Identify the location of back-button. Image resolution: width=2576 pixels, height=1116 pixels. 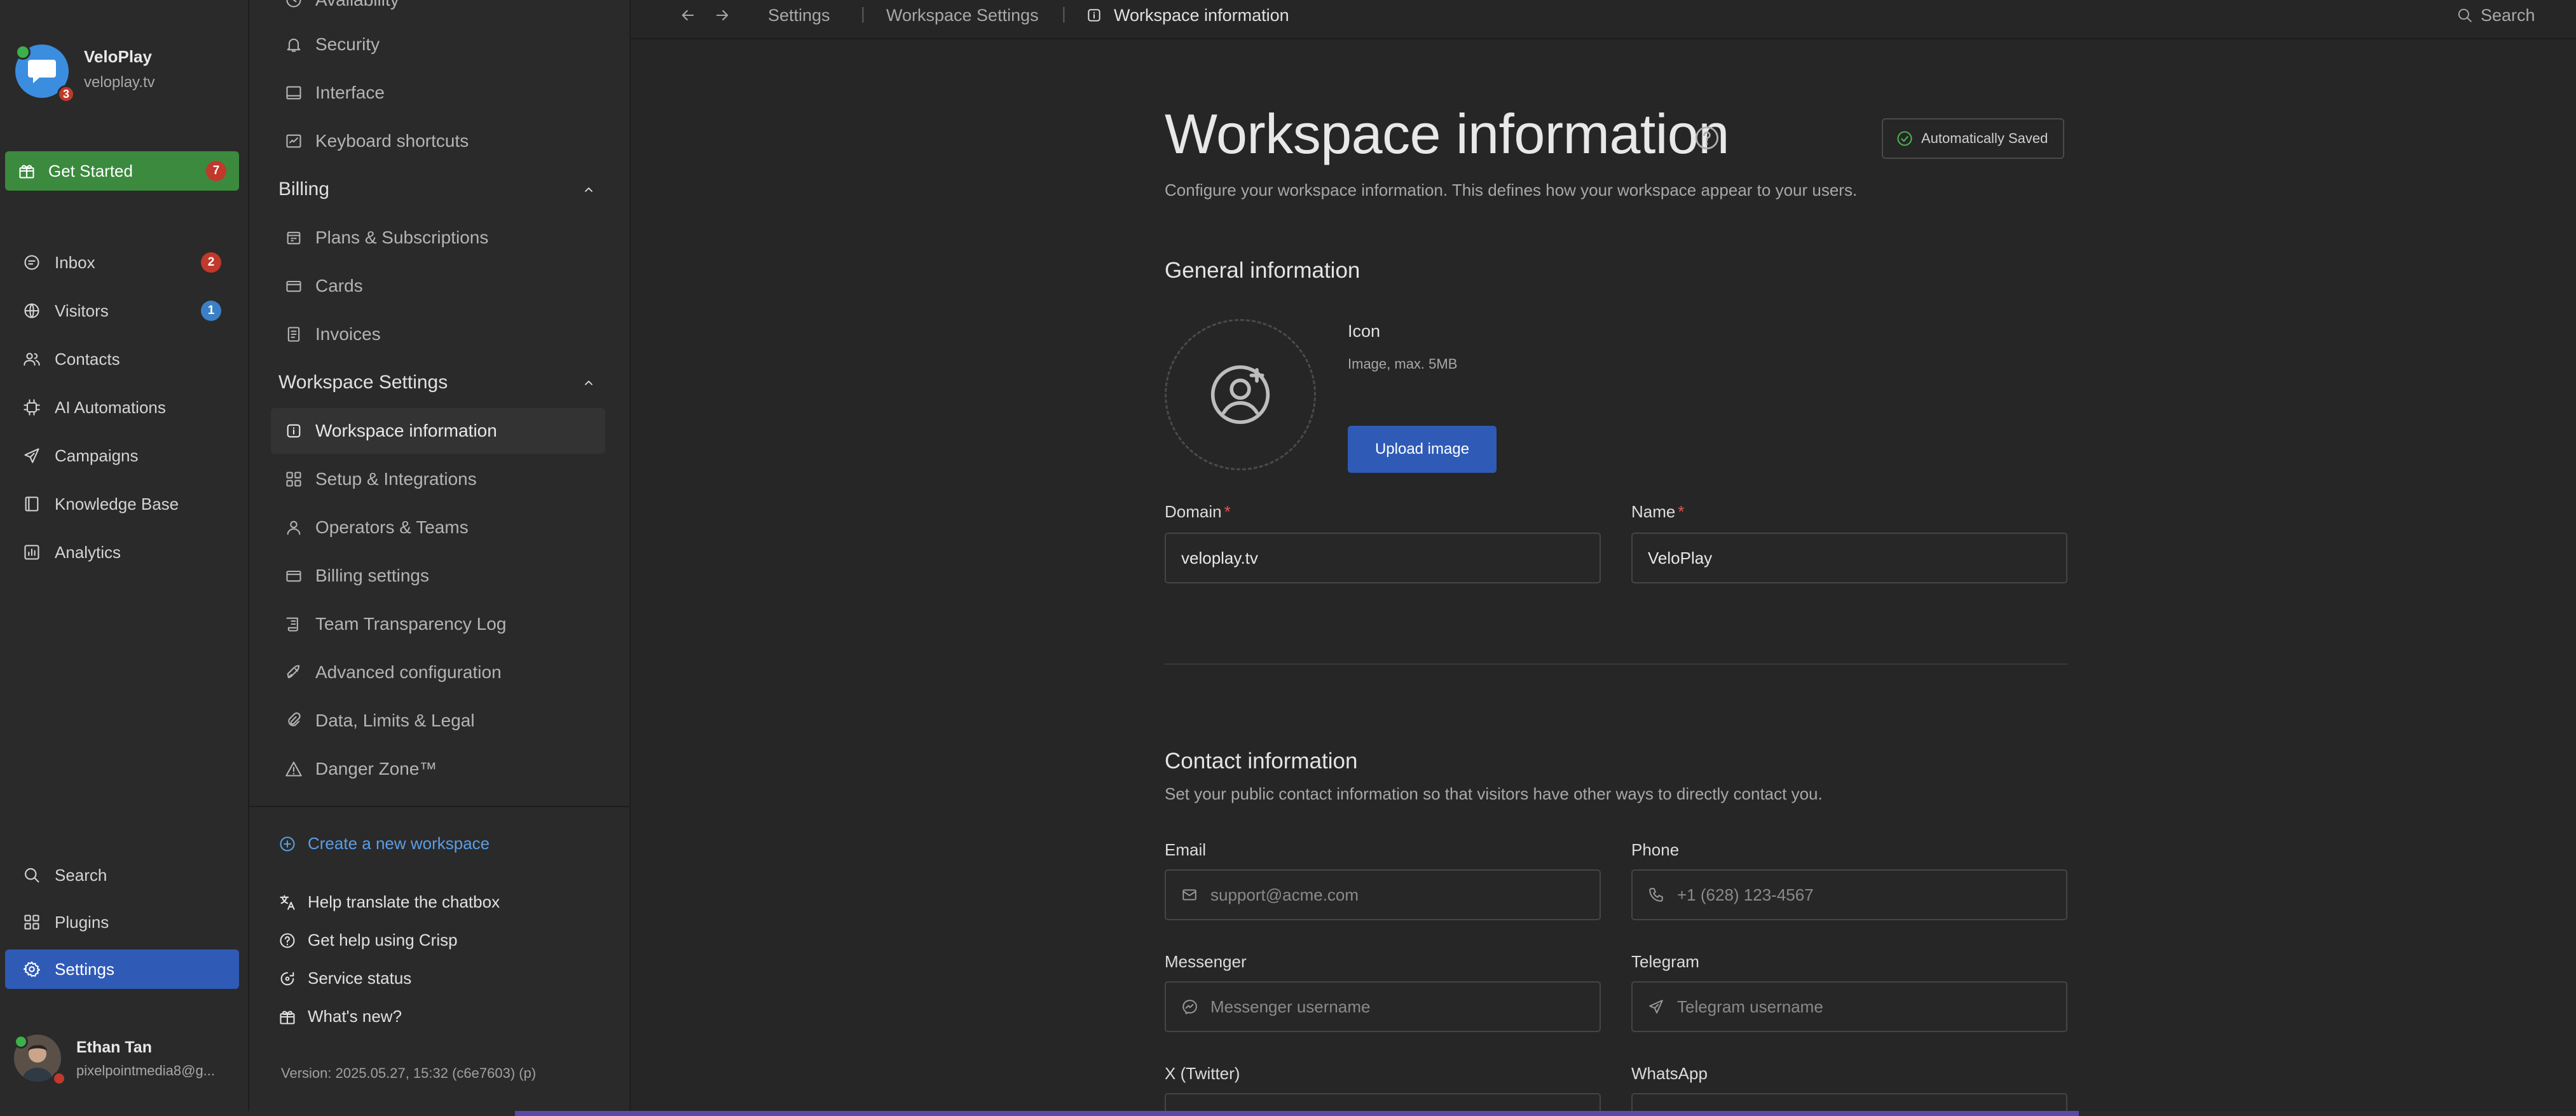
(688, 16).